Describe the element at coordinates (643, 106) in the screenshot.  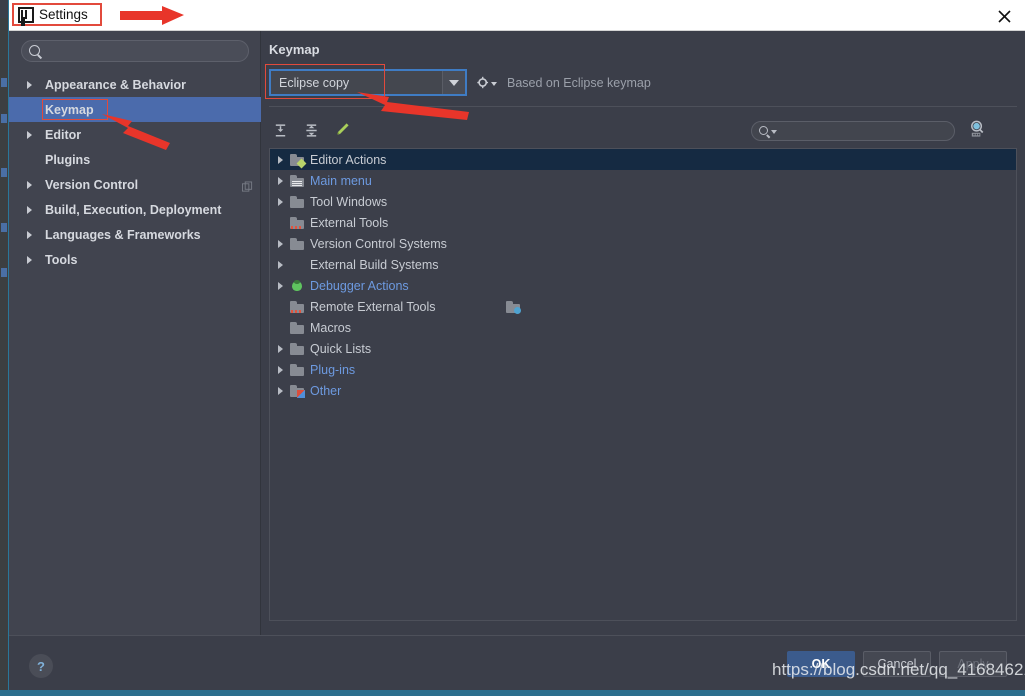
I see `panel-divider` at that location.